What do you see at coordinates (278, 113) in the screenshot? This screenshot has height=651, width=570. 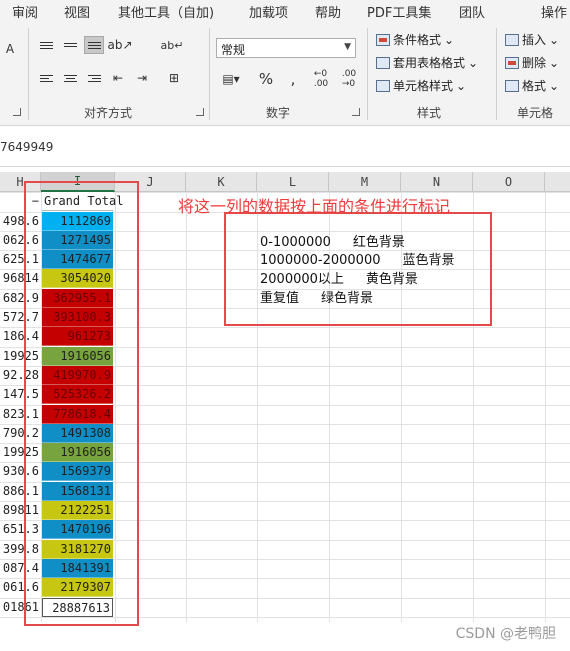 I see `group-label-number: 数字` at bounding box center [278, 113].